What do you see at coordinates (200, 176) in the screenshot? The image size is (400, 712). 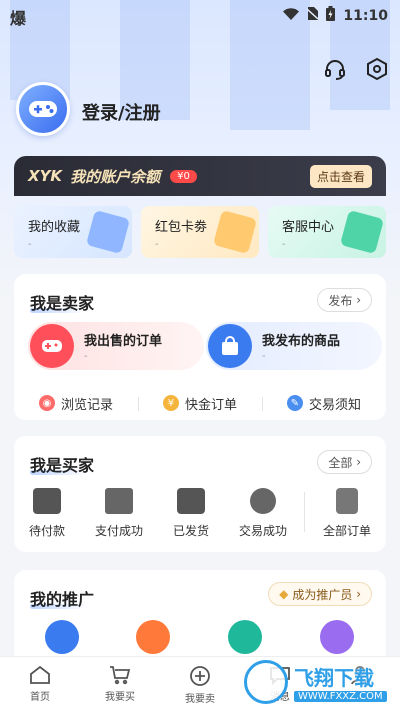 I see `account-balance-bar: XYK 我的账户余额 ¥0 点击查看` at bounding box center [200, 176].